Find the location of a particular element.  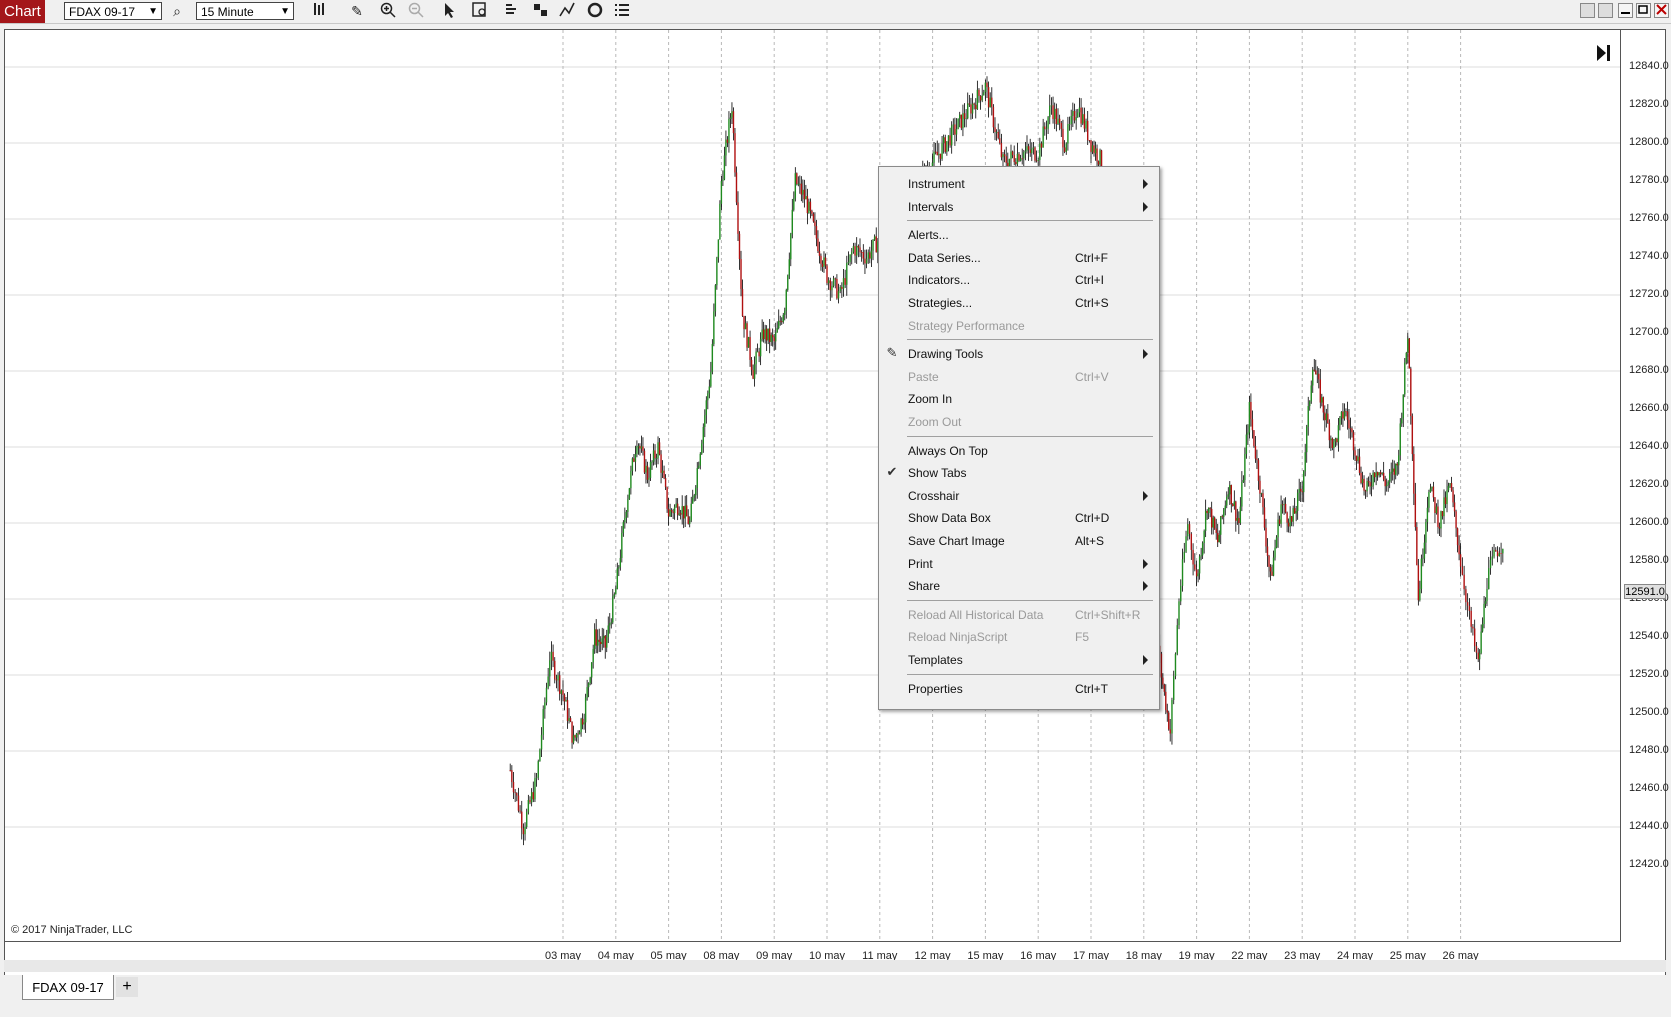

search-icon: ⌕ is located at coordinates (177, 11).